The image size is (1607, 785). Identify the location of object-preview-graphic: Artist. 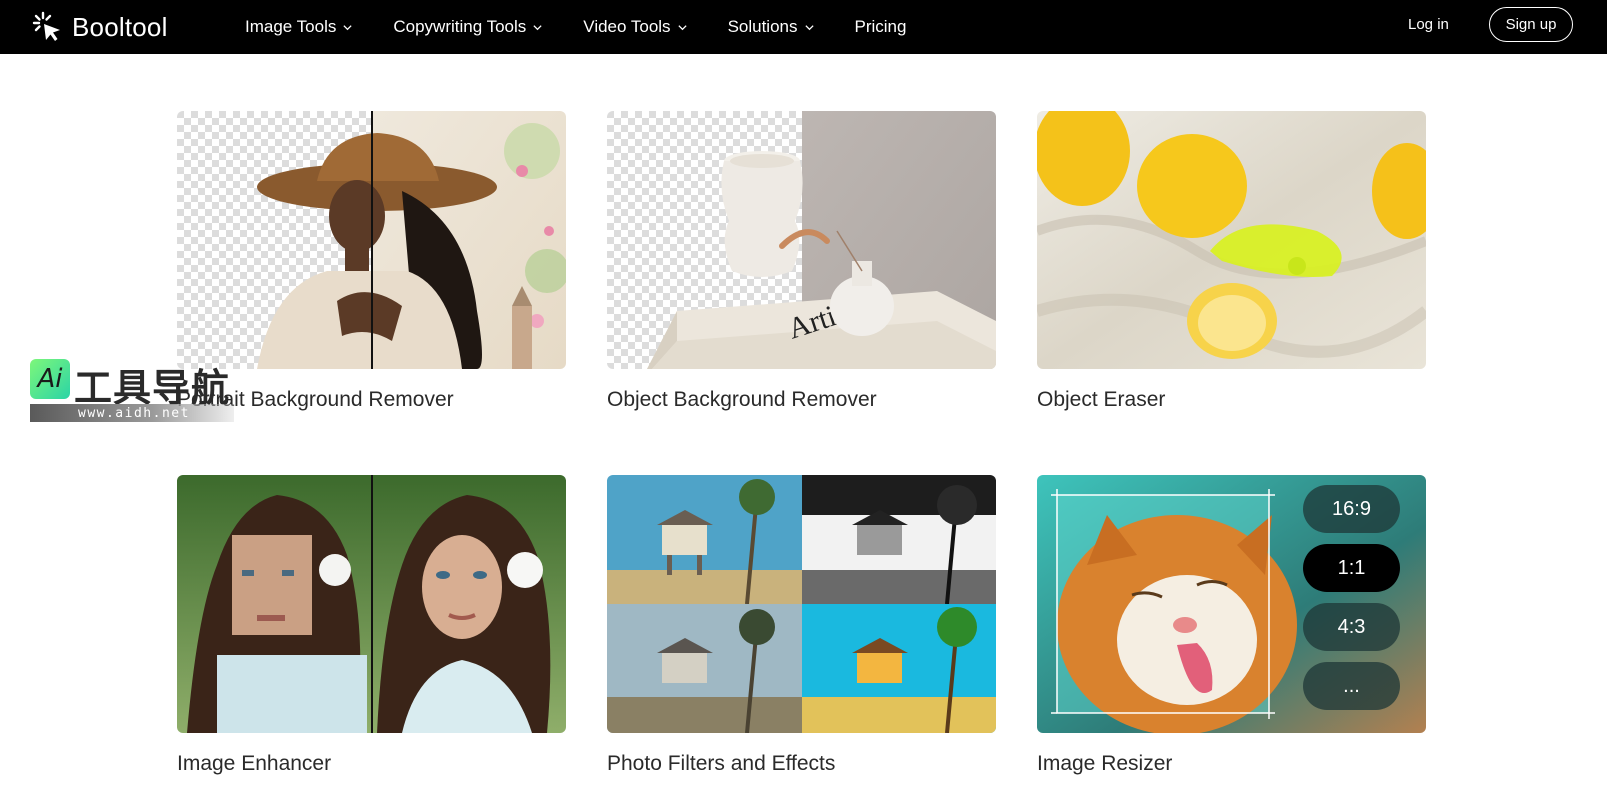
(801, 240).